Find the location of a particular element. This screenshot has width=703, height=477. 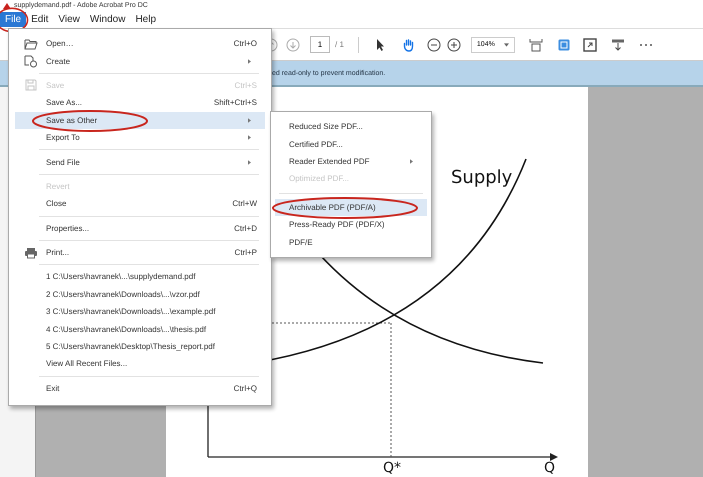

menu-item: Save As... Shift+Ctrl+S is located at coordinates (140, 103).